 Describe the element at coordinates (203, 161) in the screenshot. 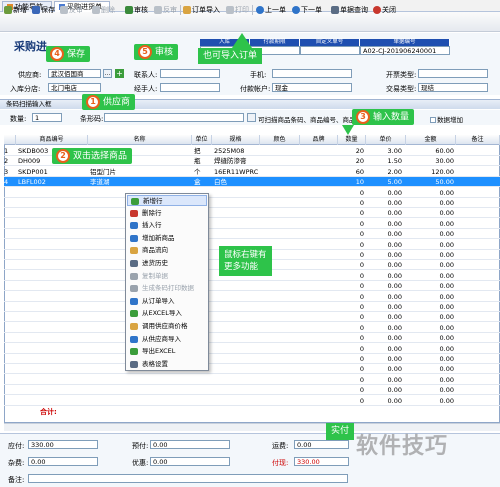

I see `table-cell-unit: 瓶` at that location.